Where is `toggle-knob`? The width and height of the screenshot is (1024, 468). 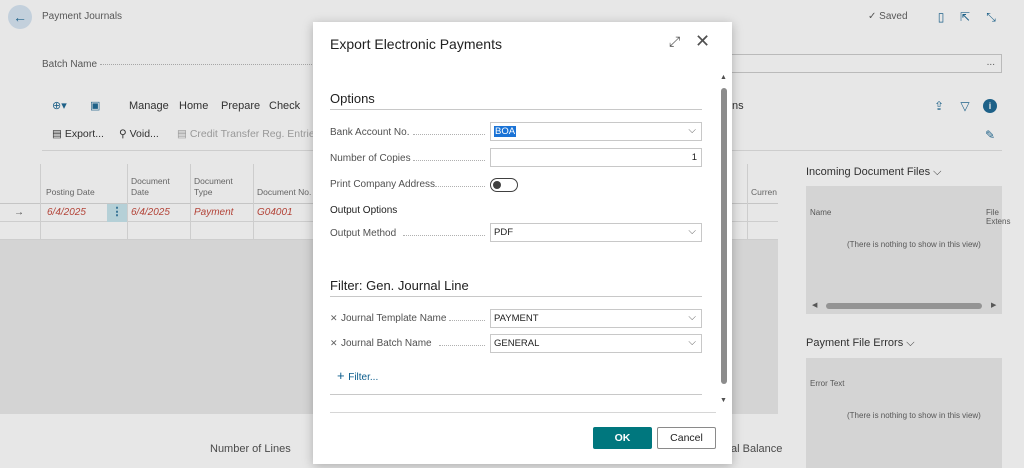 toggle-knob is located at coordinates (497, 185).